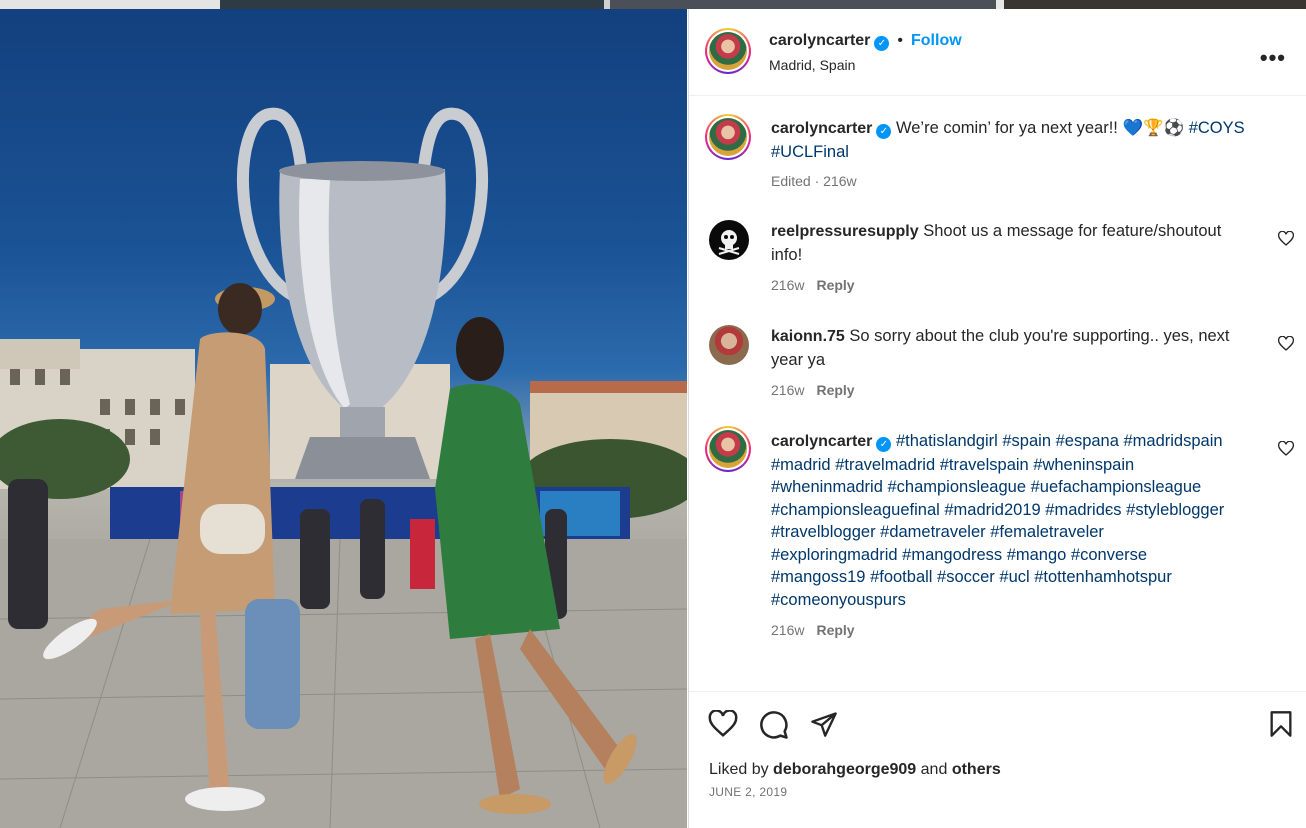 The height and width of the screenshot is (828, 1306). I want to click on liker-username: deborahgeorge909, so click(844, 769).